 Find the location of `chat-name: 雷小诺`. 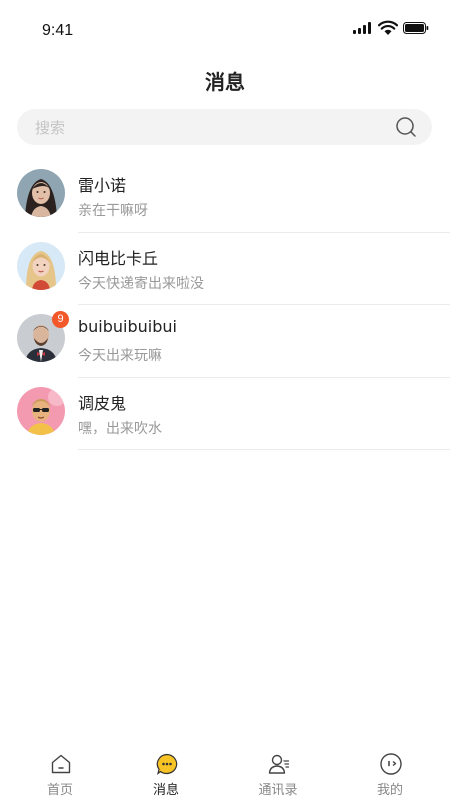

chat-name: 雷小诺 is located at coordinates (102, 185).